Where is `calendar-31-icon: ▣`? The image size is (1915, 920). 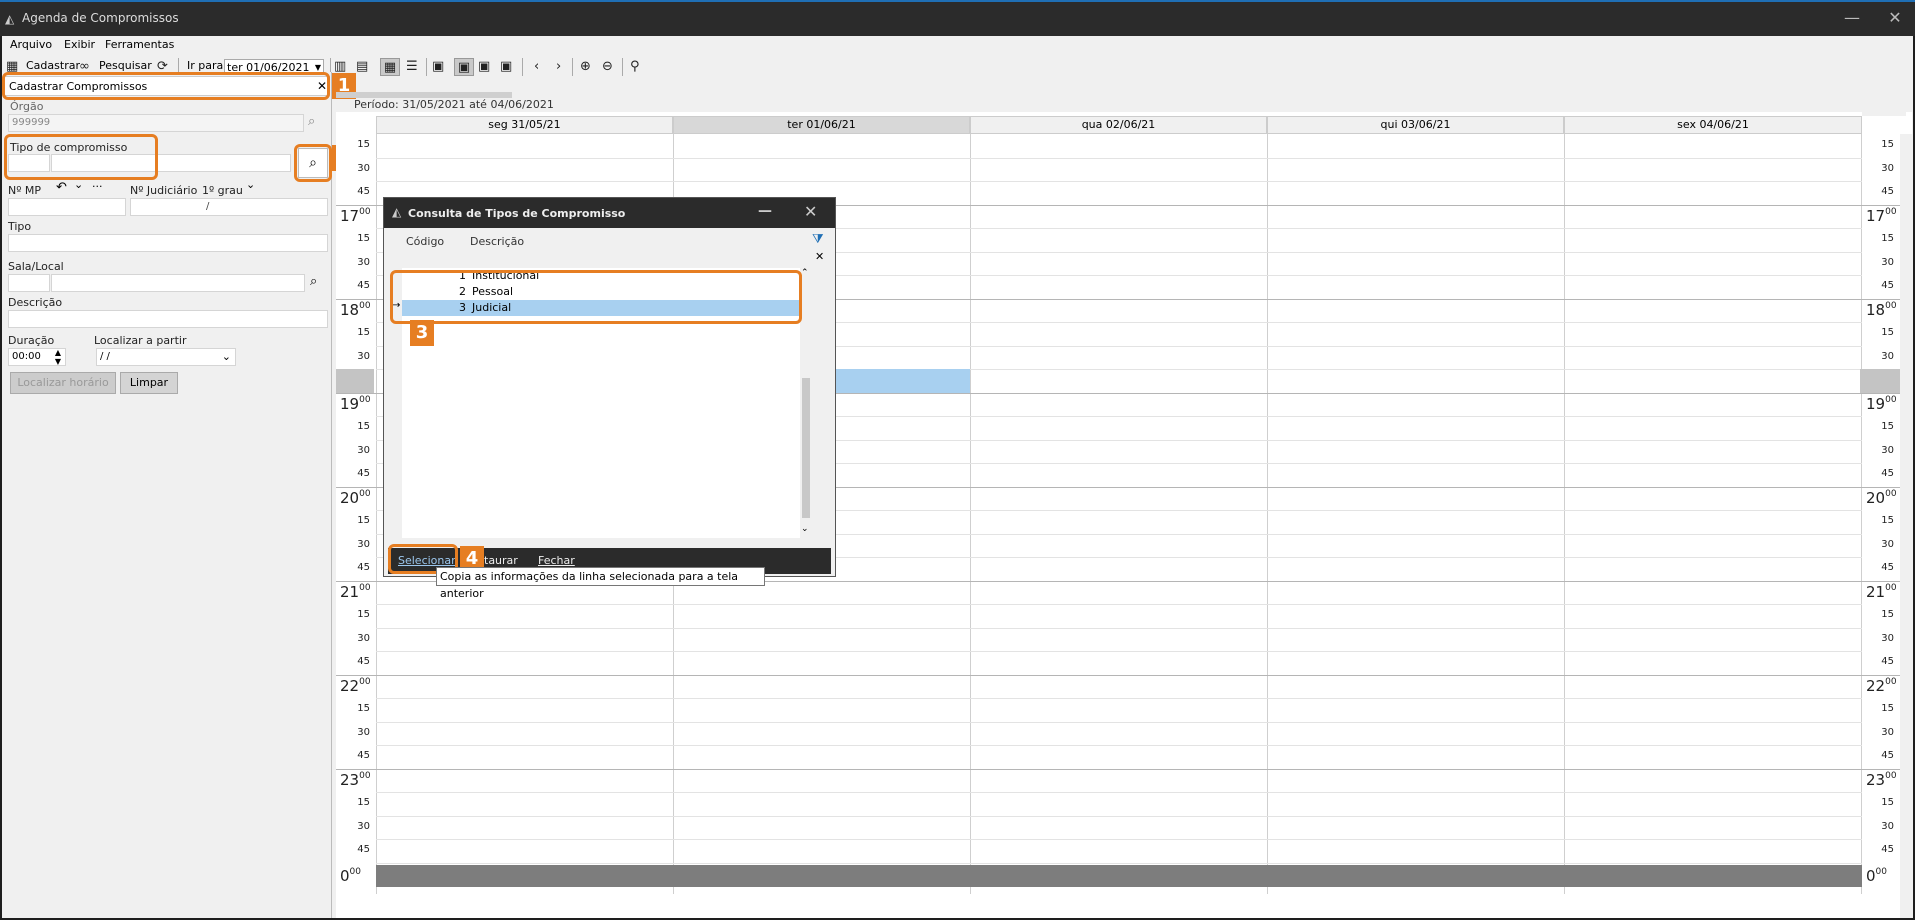
calendar-31-icon: ▣ is located at coordinates (506, 67).